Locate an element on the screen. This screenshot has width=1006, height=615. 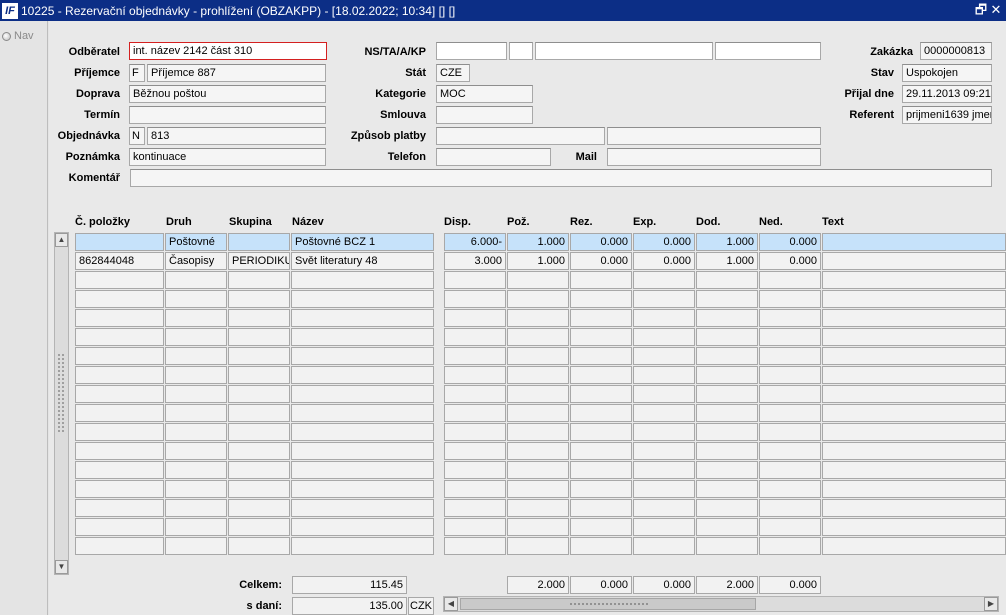
cell-rez: 0.000 is located at coordinates (601, 261).